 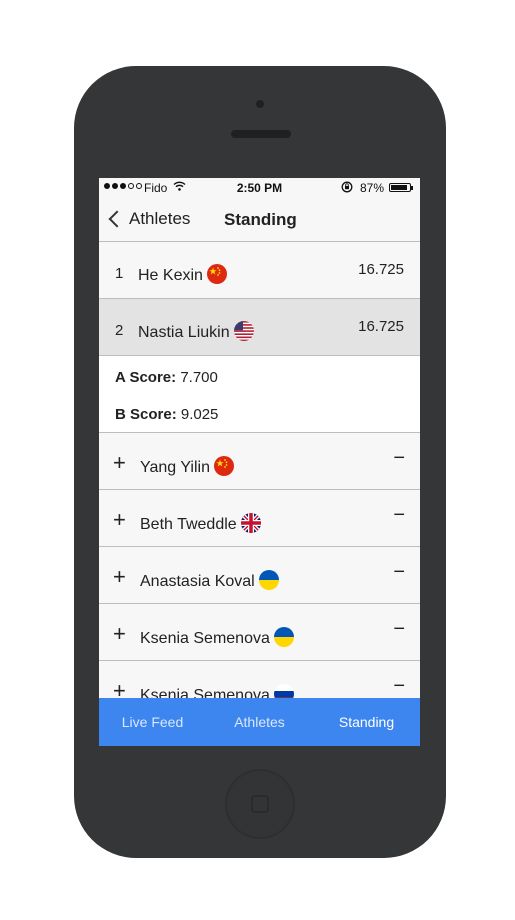 I want to click on page-title: Standing, so click(x=260, y=219).